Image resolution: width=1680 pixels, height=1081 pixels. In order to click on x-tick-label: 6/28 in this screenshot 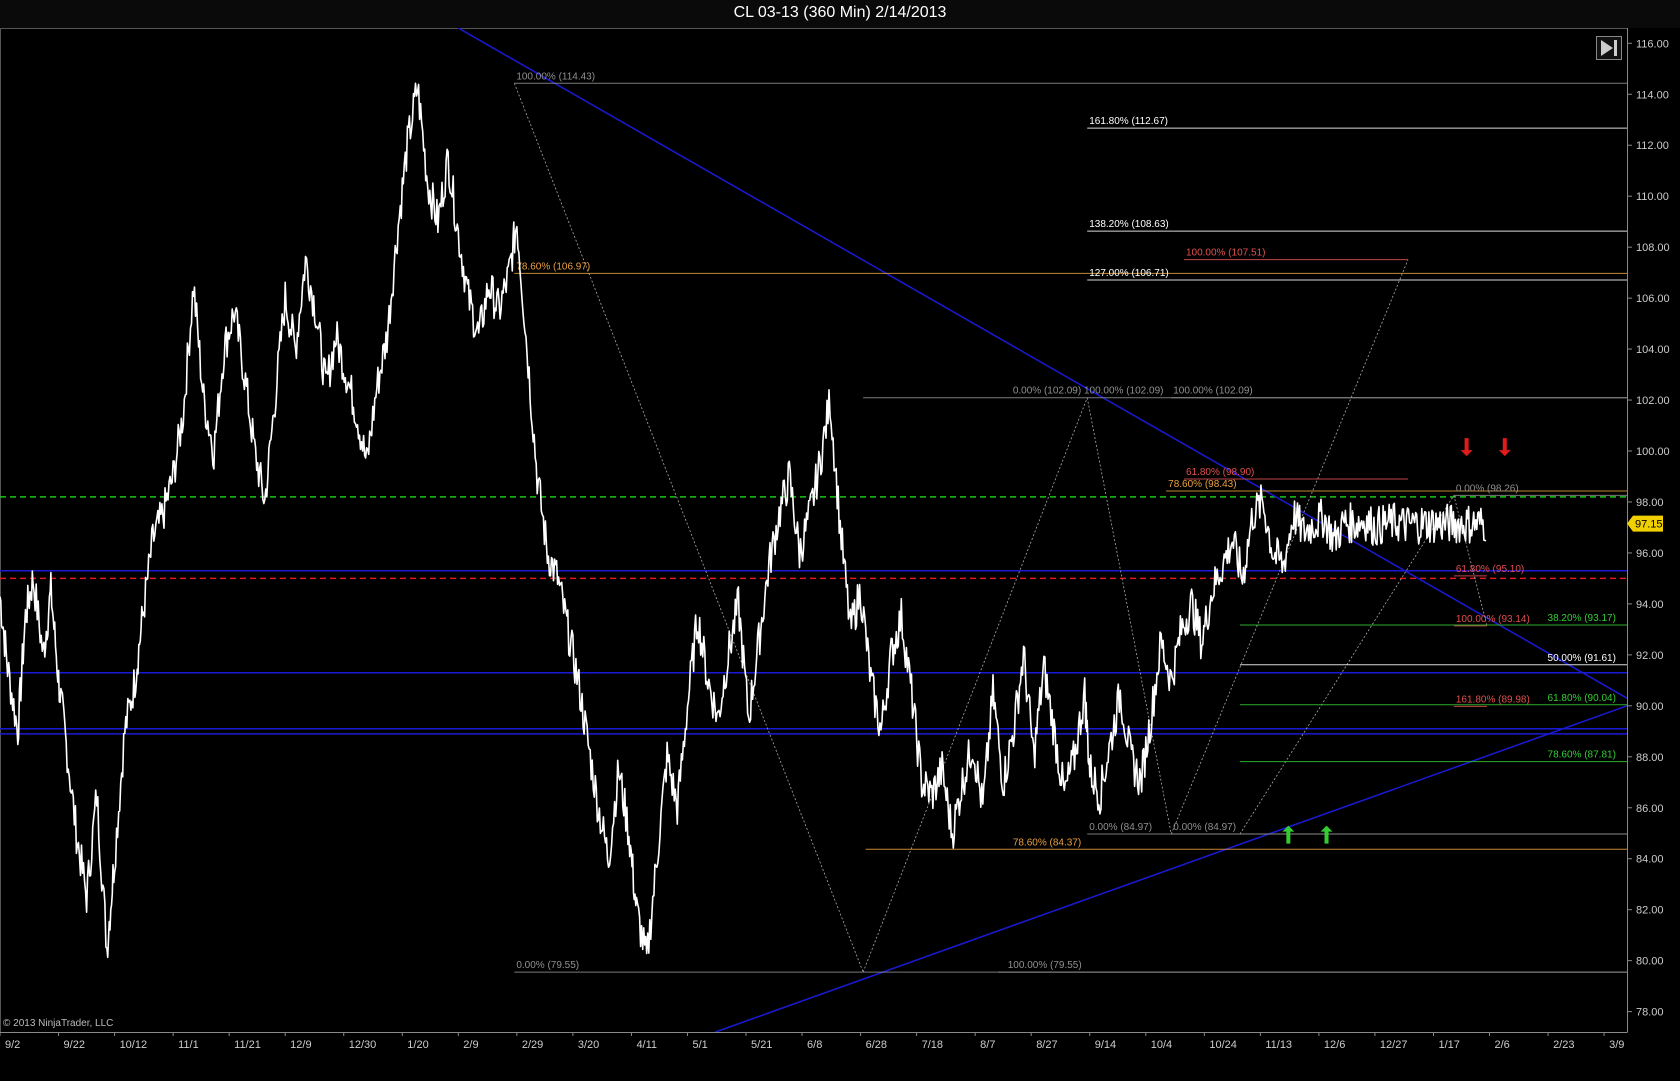, I will do `click(876, 1045)`.